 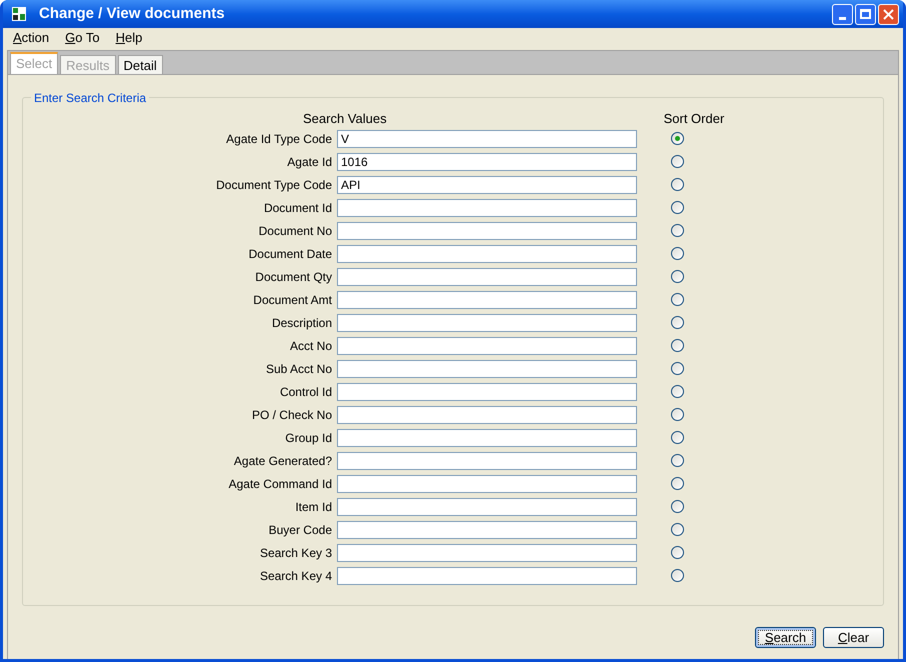 I want to click on field-label: Document Amt, so click(x=292, y=300).